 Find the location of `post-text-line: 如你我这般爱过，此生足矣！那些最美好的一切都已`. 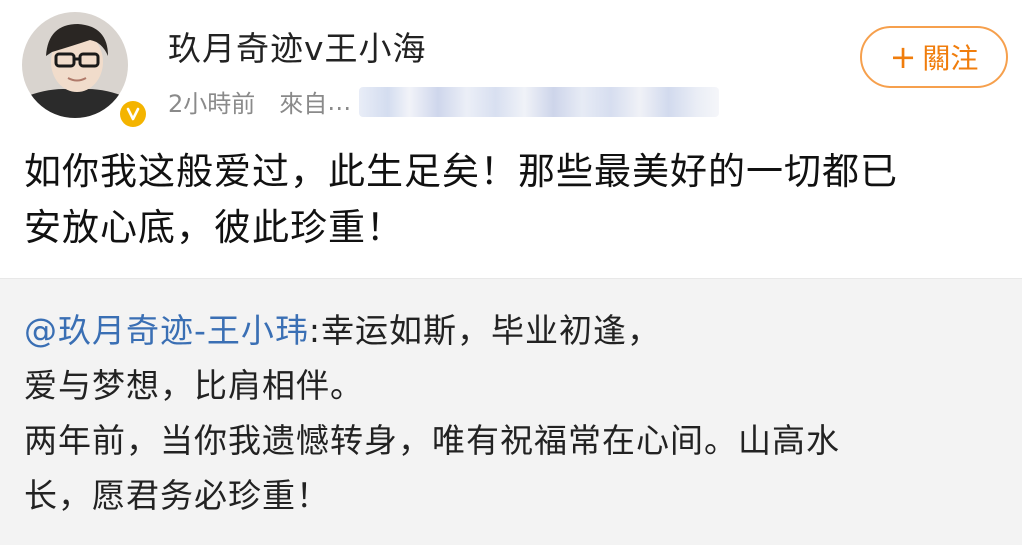

post-text-line: 如你我这般爱过，此生足矣！那些最美好的一切都已 is located at coordinates (461, 171).